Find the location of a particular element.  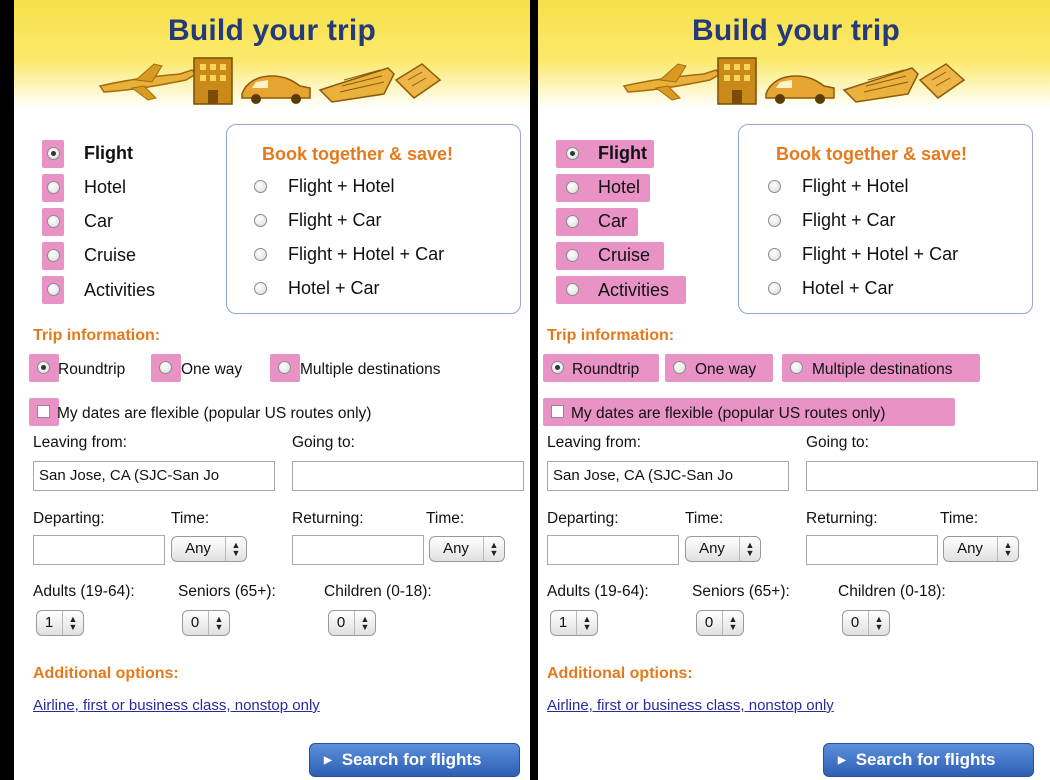

departing-label: Departing: is located at coordinates (69, 518).